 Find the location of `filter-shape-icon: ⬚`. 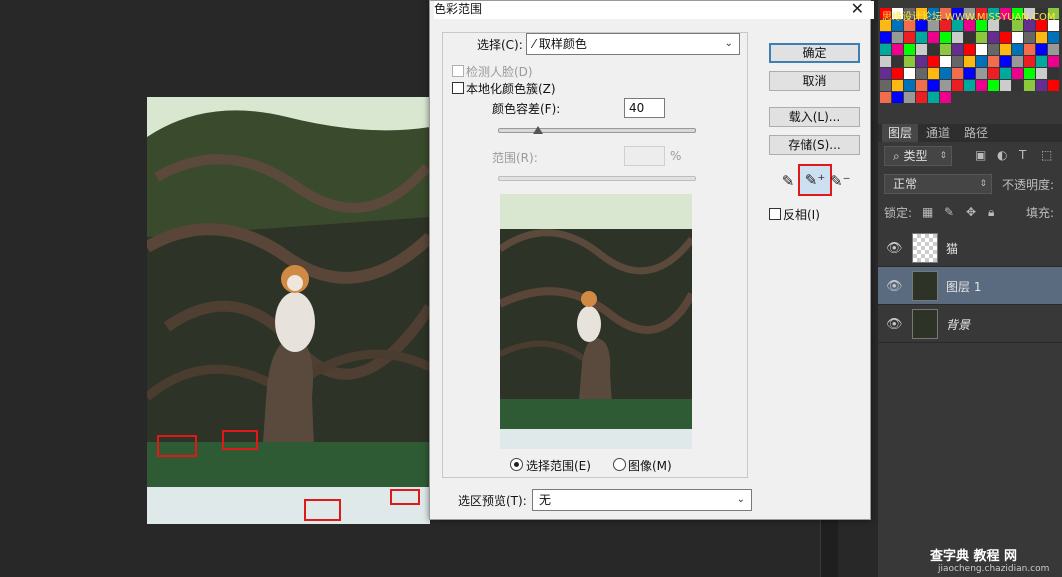

filter-shape-icon: ⬚ is located at coordinates (1046, 155).